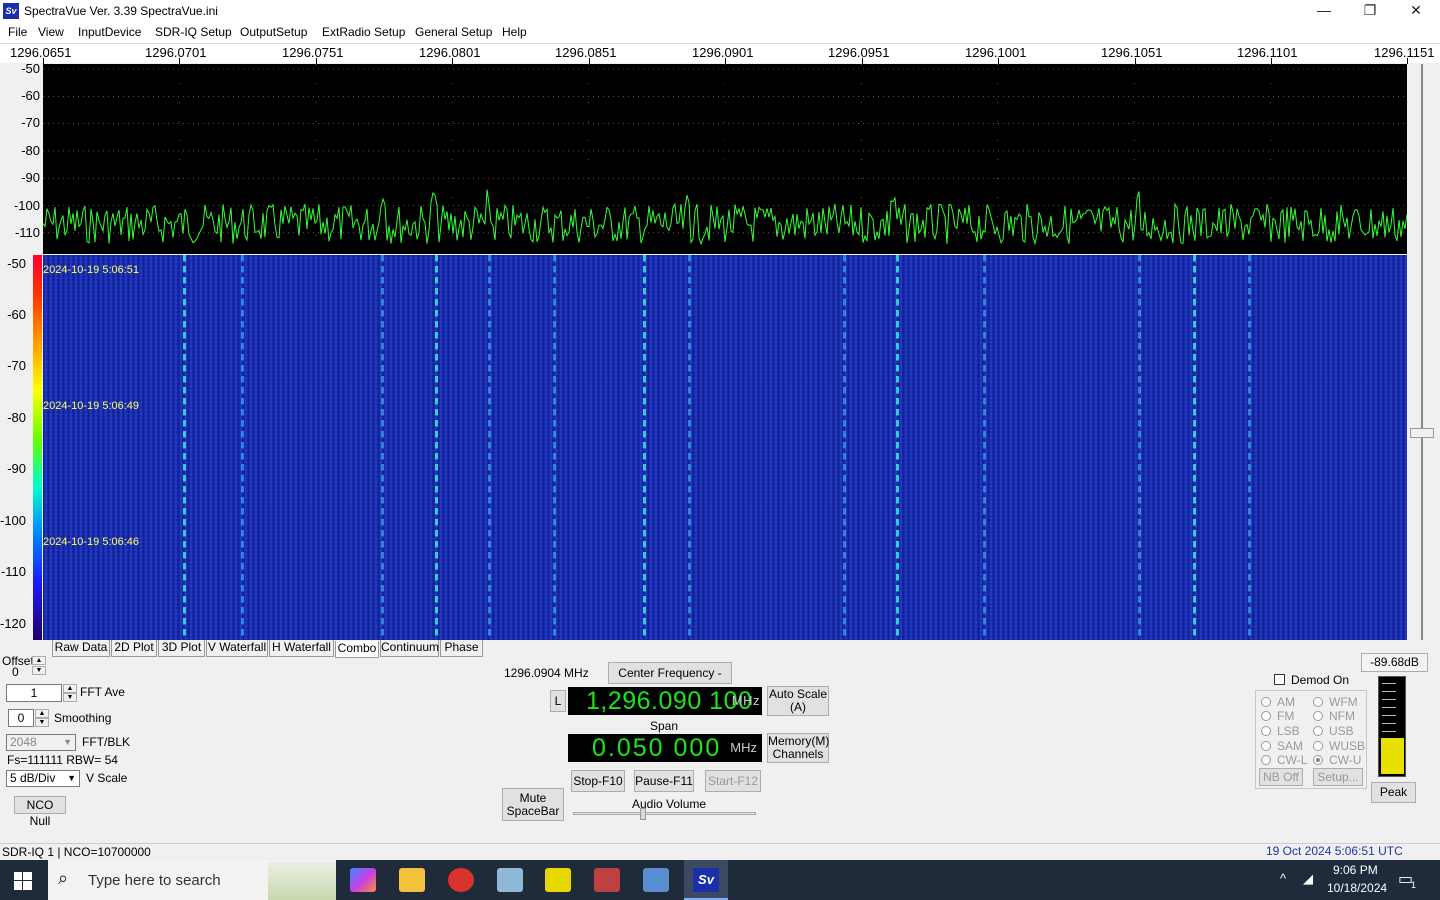 The width and height of the screenshot is (1440, 900). I want to click on smoothing-up-button: ▲, so click(42, 713).